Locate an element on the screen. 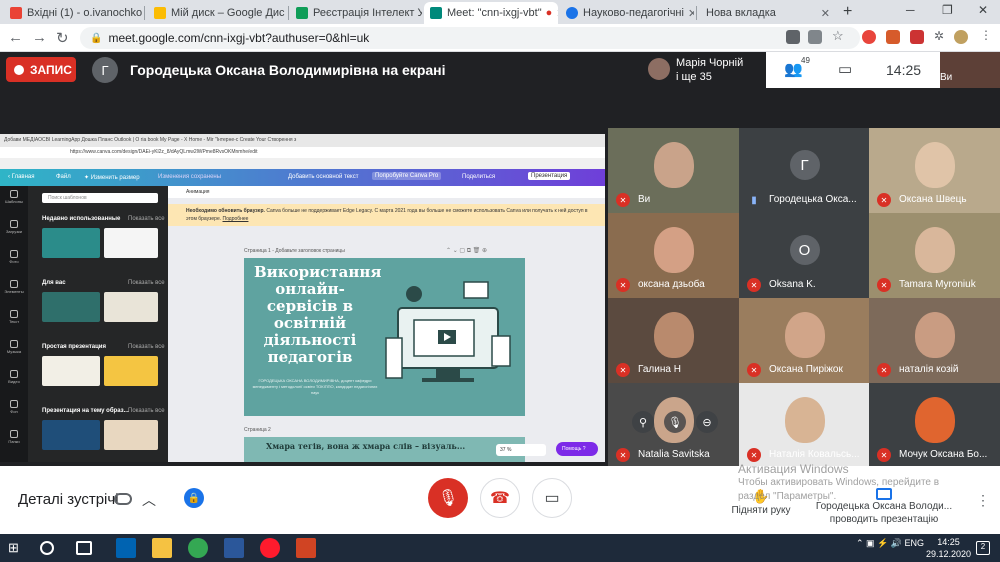 The width and height of the screenshot is (1000, 562). chevron-up-icon: ︿ is located at coordinates (149, 500).